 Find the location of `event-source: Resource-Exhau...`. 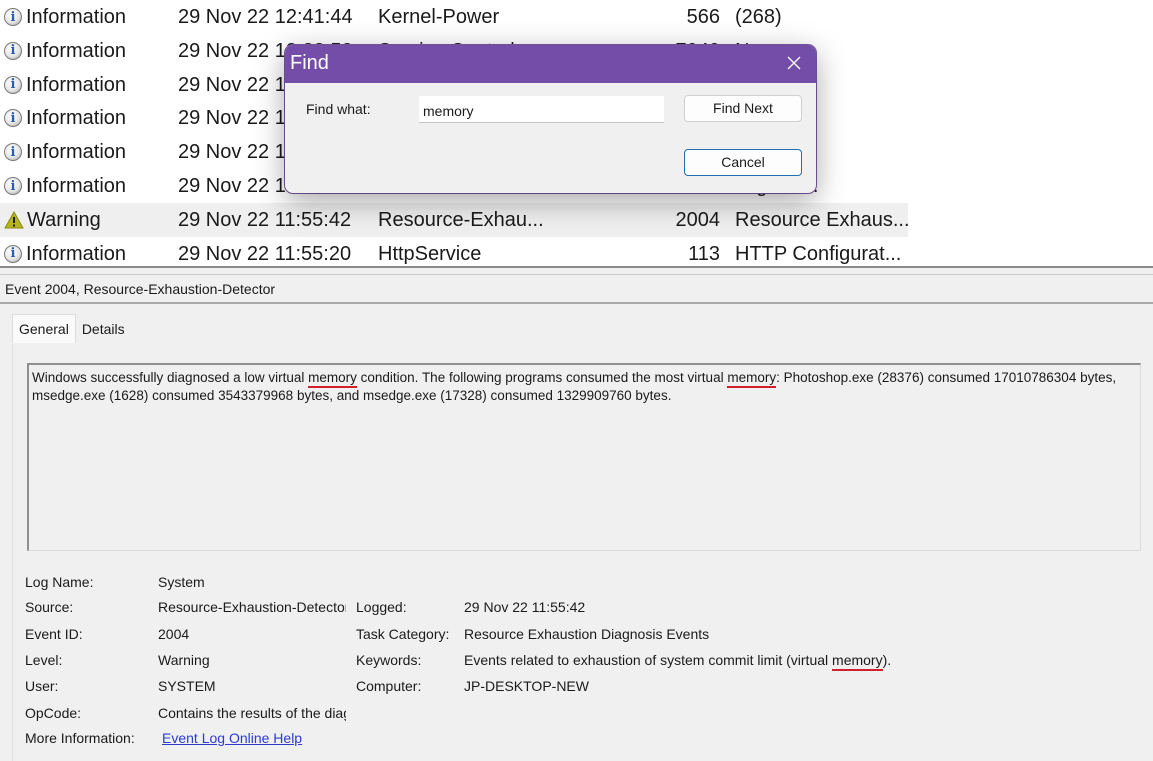

event-source: Resource-Exhau... is located at coordinates (461, 219).